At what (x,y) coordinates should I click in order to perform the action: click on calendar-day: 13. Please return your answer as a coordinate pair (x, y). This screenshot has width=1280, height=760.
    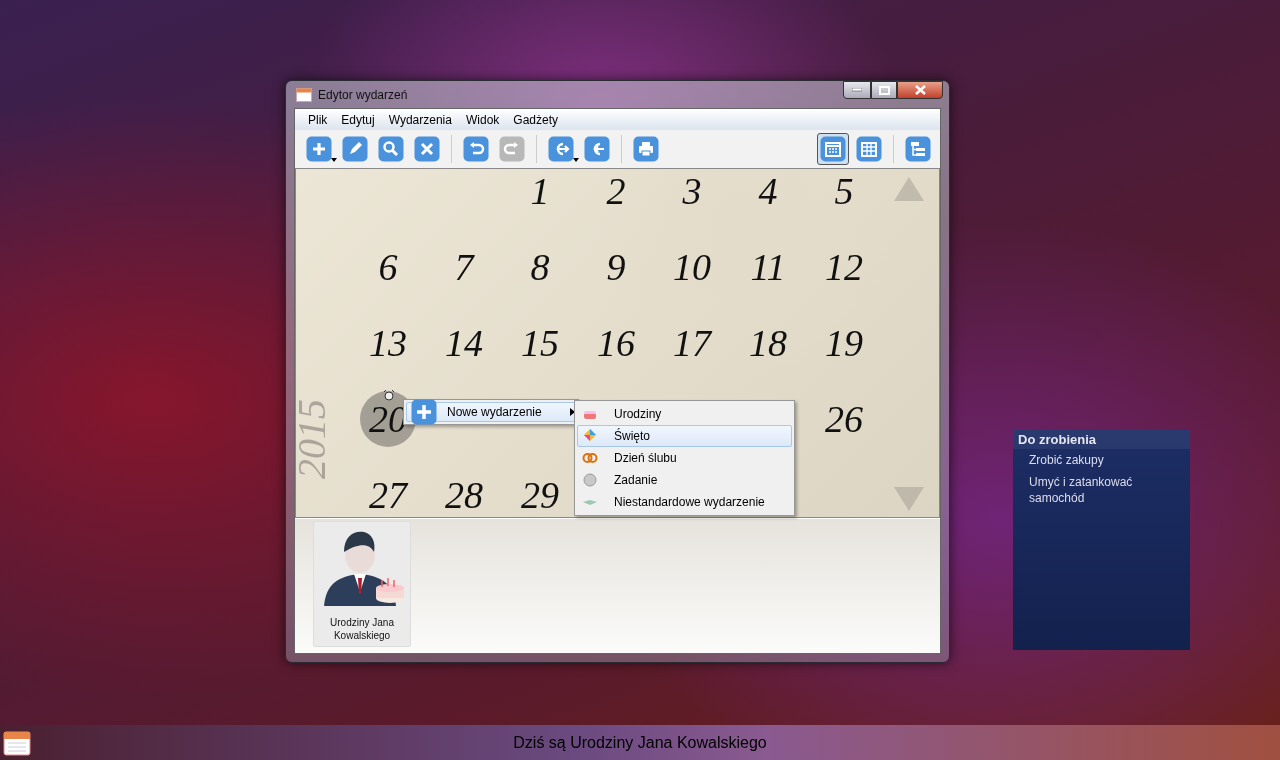
    Looking at the image, I should click on (388, 343).